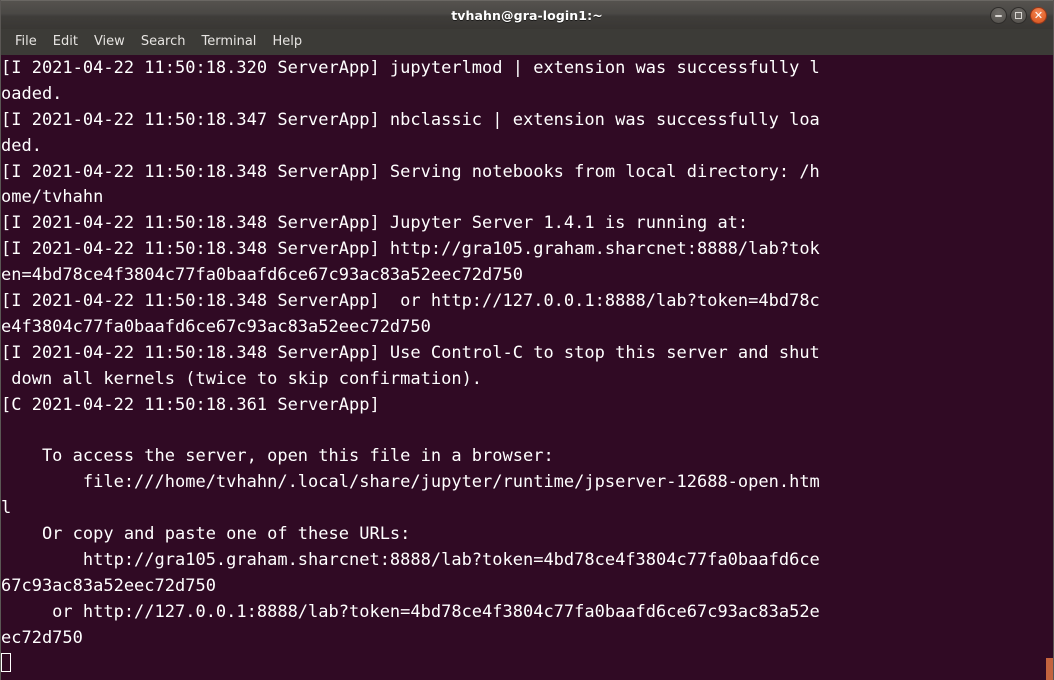 The width and height of the screenshot is (1054, 680). I want to click on maximize-button, so click(1018, 15).